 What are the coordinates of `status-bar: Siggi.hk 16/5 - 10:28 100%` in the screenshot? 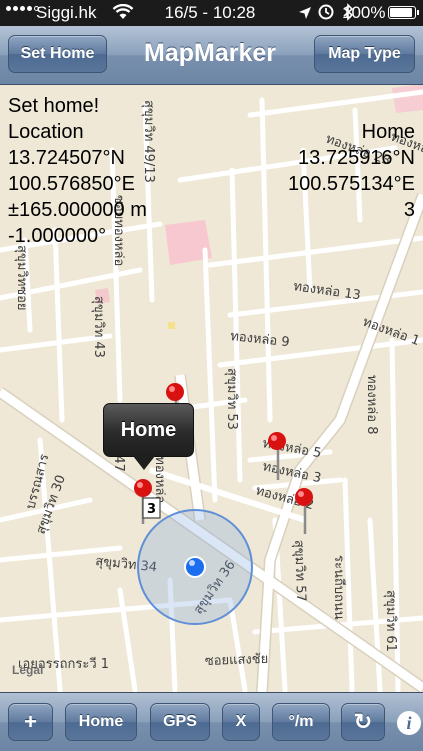 It's located at (211, 13).